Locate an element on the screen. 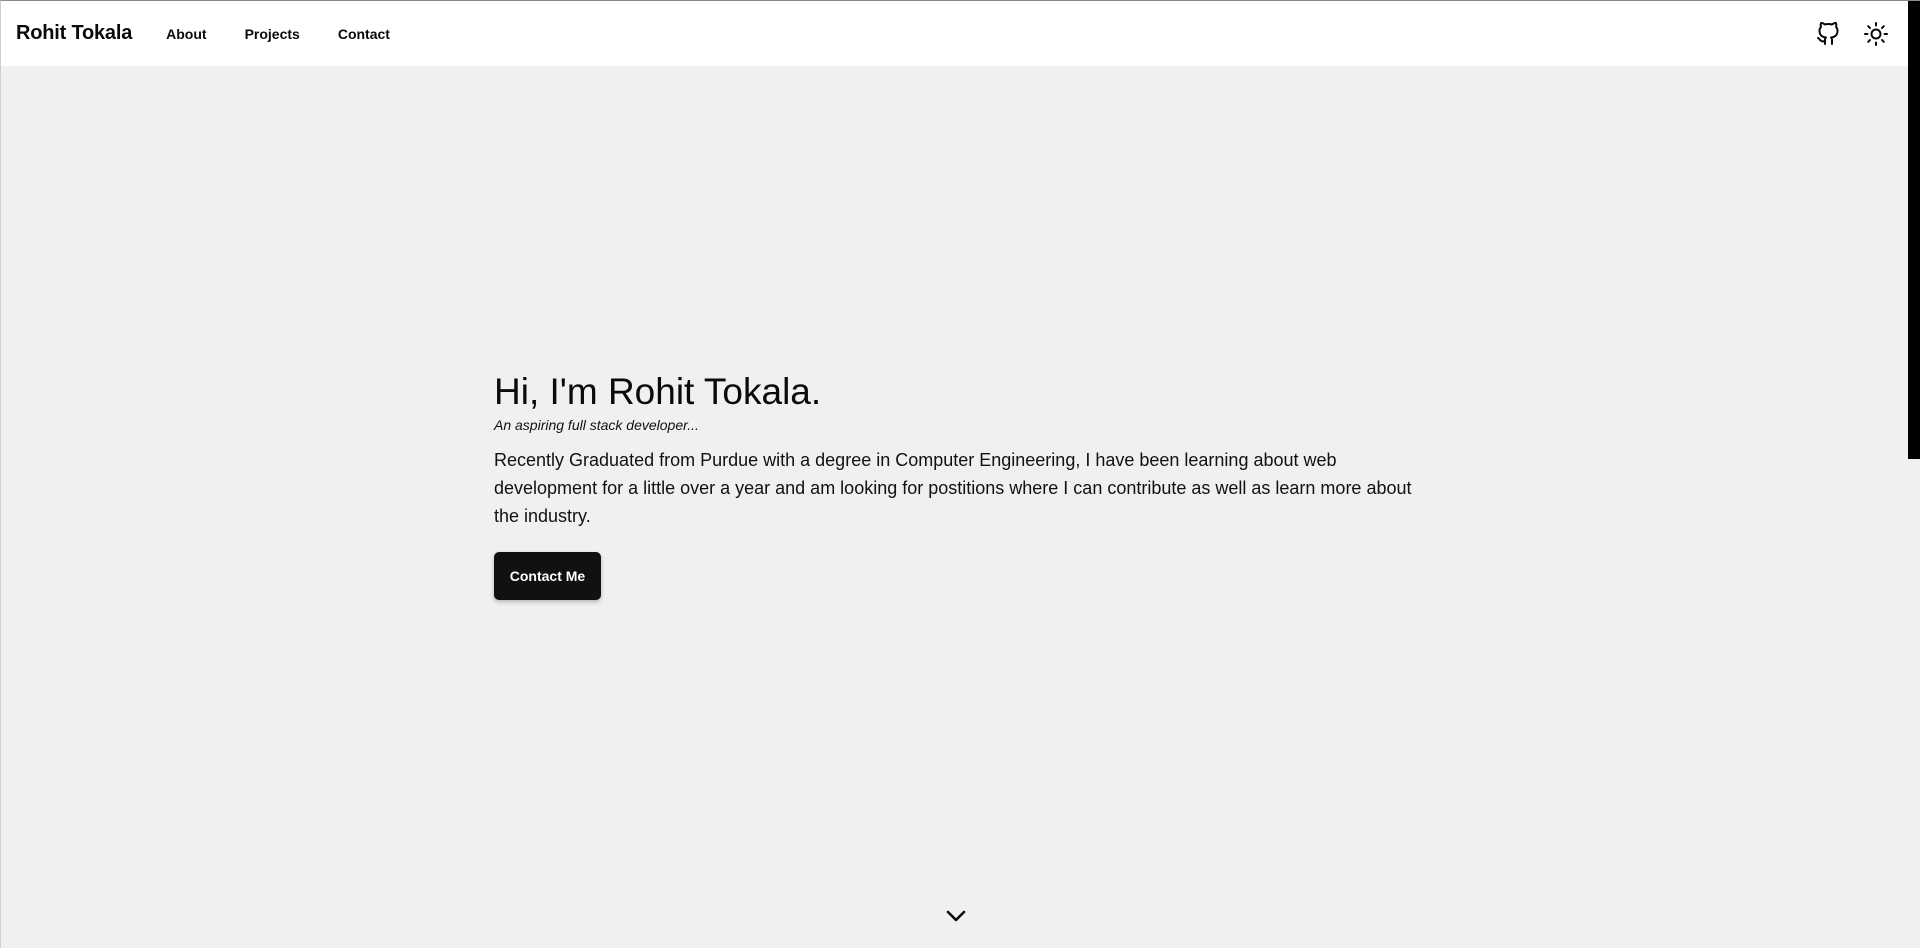  nav-link-about: About is located at coordinates (186, 34).